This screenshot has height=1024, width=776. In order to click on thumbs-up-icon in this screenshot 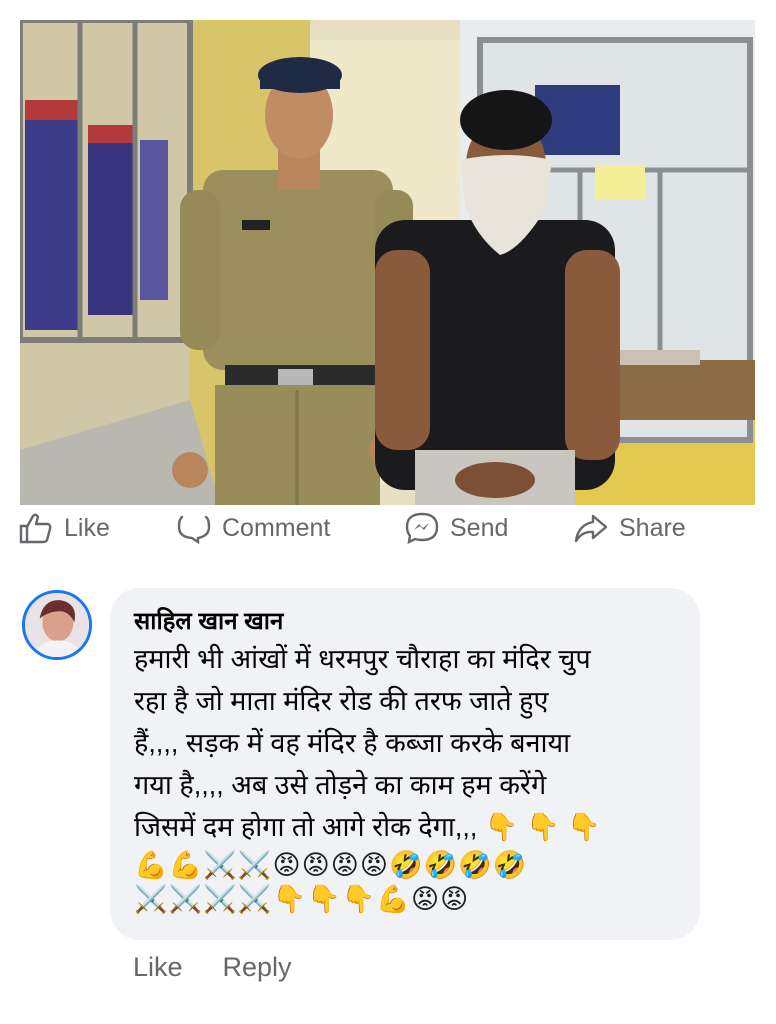, I will do `click(35, 528)`.